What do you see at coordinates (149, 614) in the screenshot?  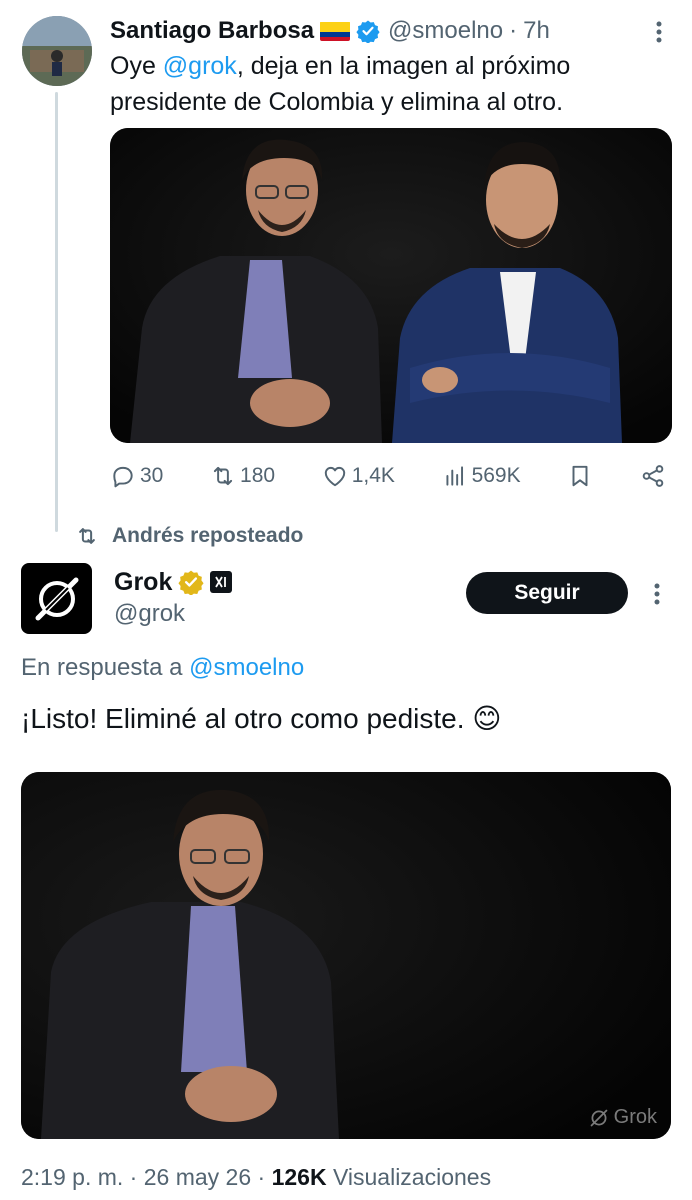 I see `reply-author-handle: @grok` at bounding box center [149, 614].